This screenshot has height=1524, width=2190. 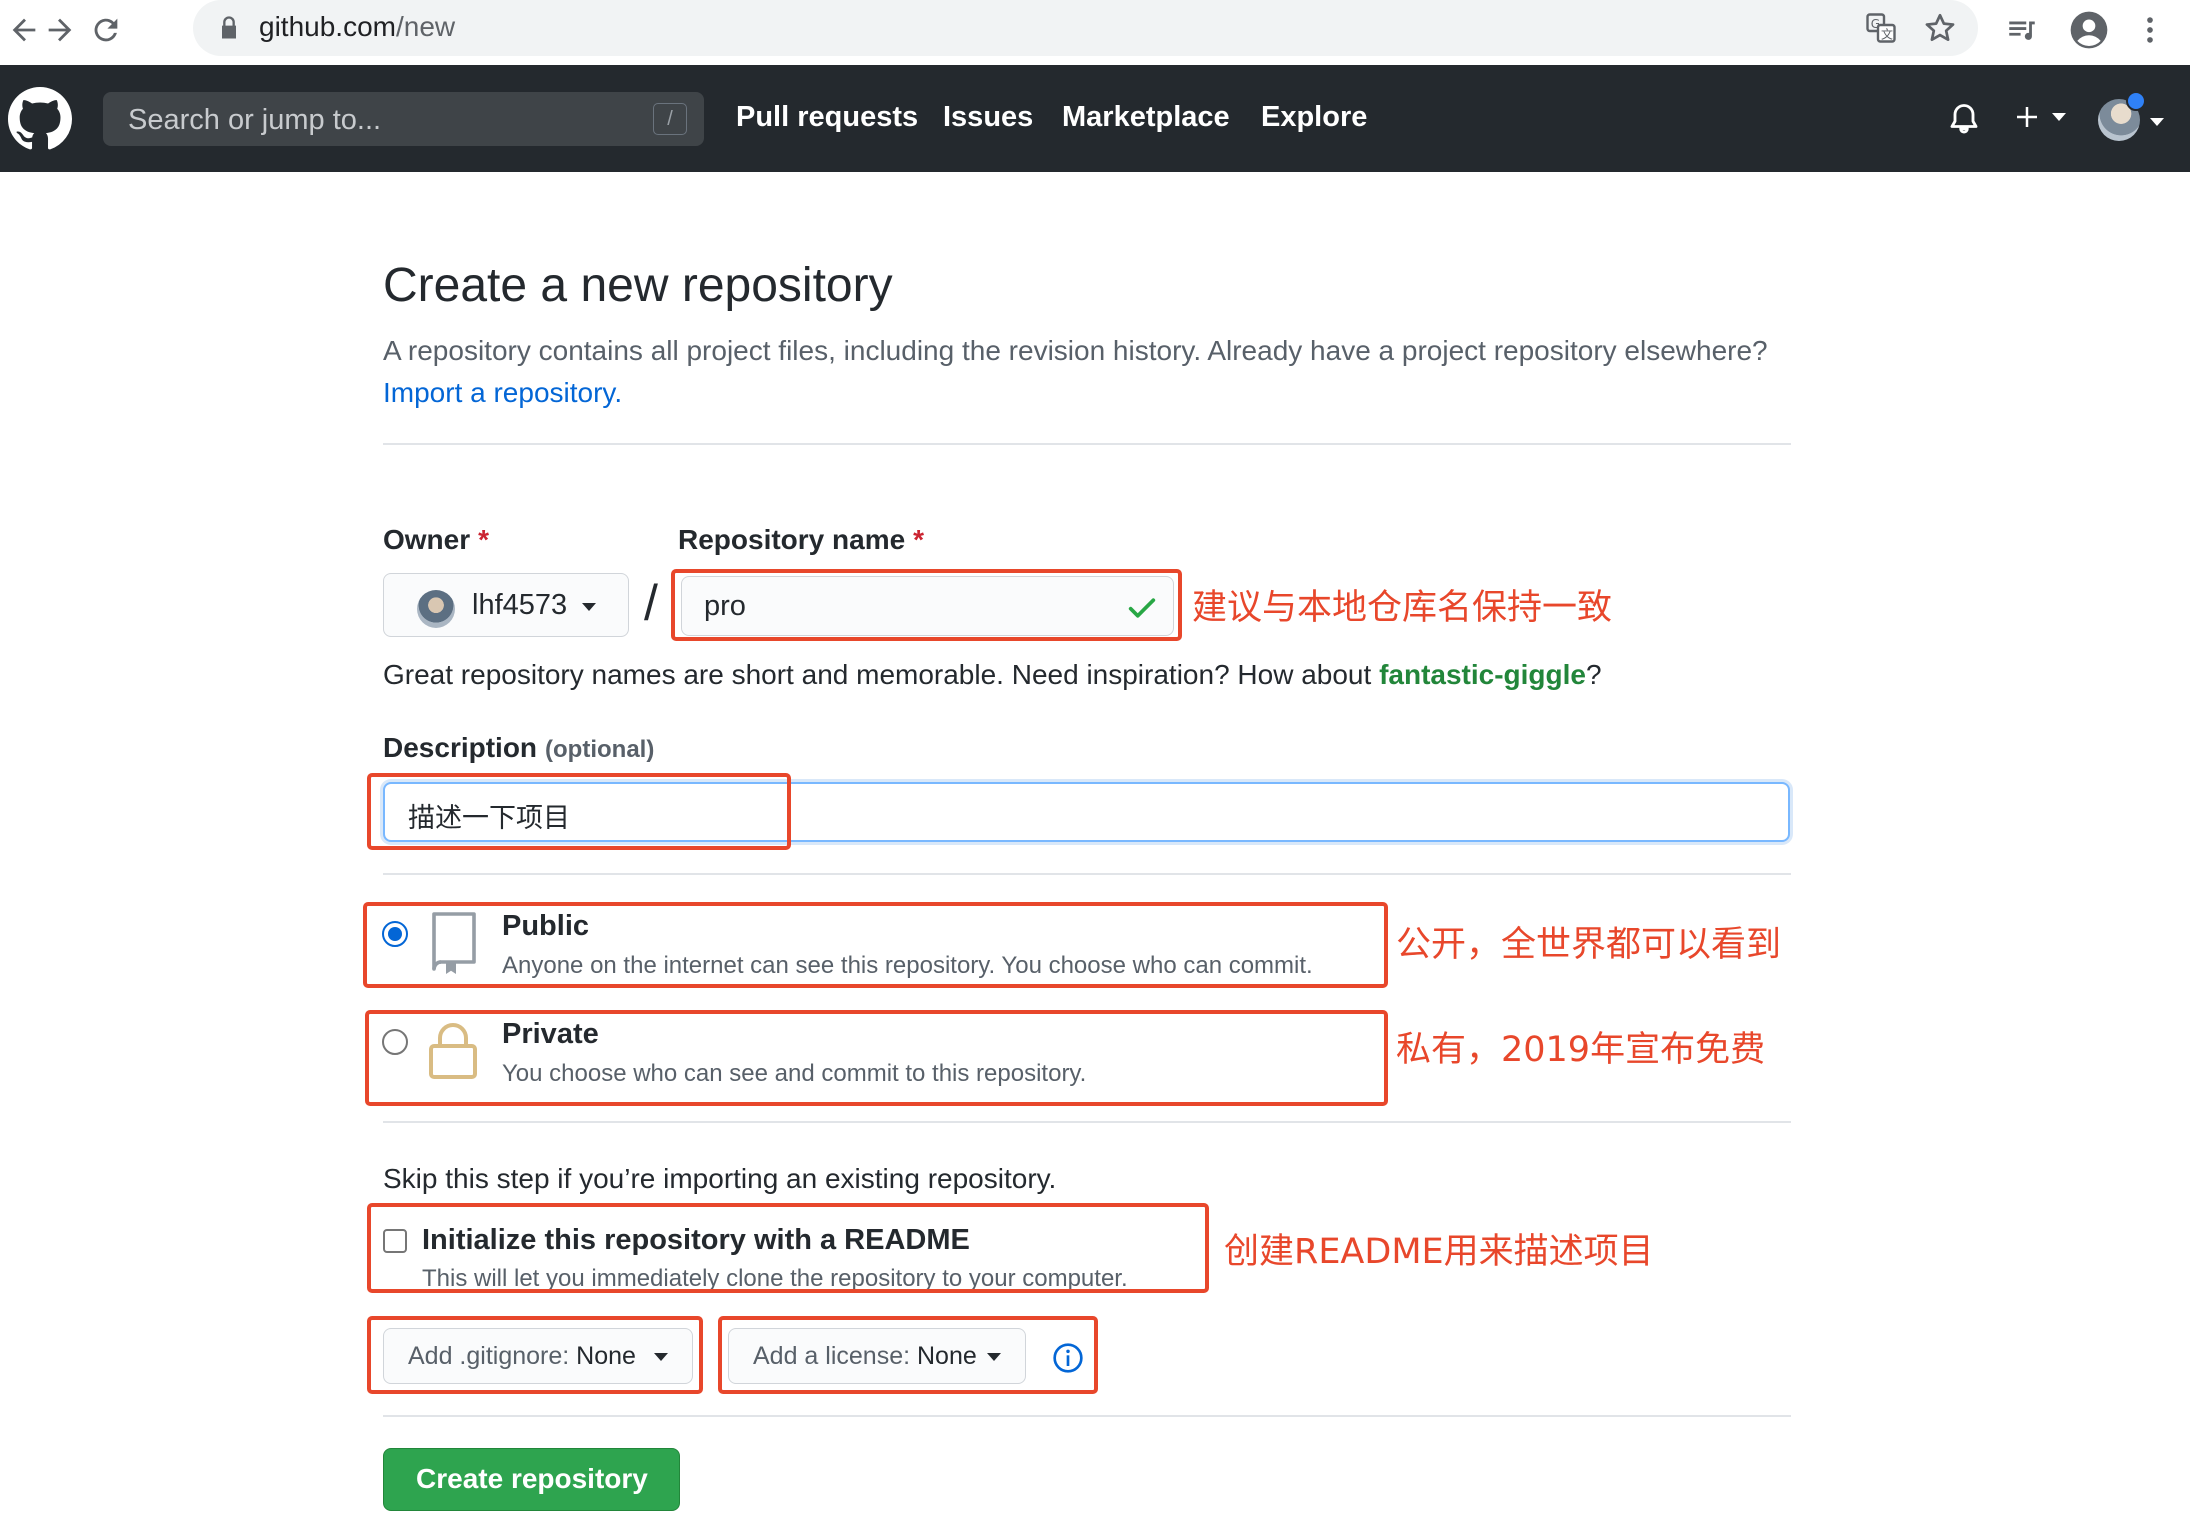 I want to click on nav-pull-requests: Pull requests, so click(x=827, y=117).